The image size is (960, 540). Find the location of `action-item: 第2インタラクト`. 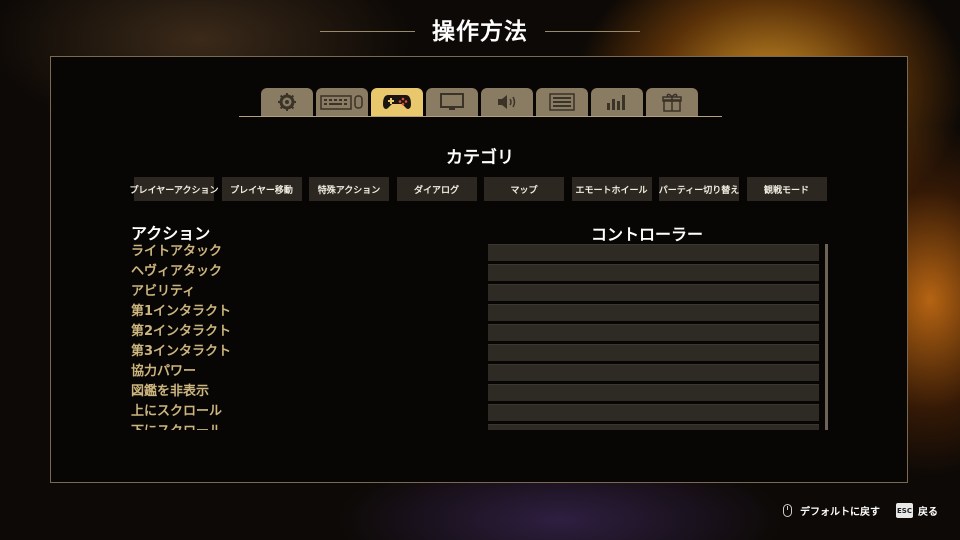

action-item: 第2インタラクト is located at coordinates (181, 331).